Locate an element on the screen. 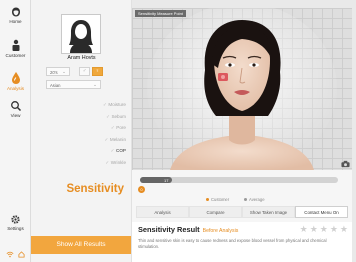 The width and height of the screenshot is (356, 262). nav-customer: Customer is located at coordinates (15, 48).